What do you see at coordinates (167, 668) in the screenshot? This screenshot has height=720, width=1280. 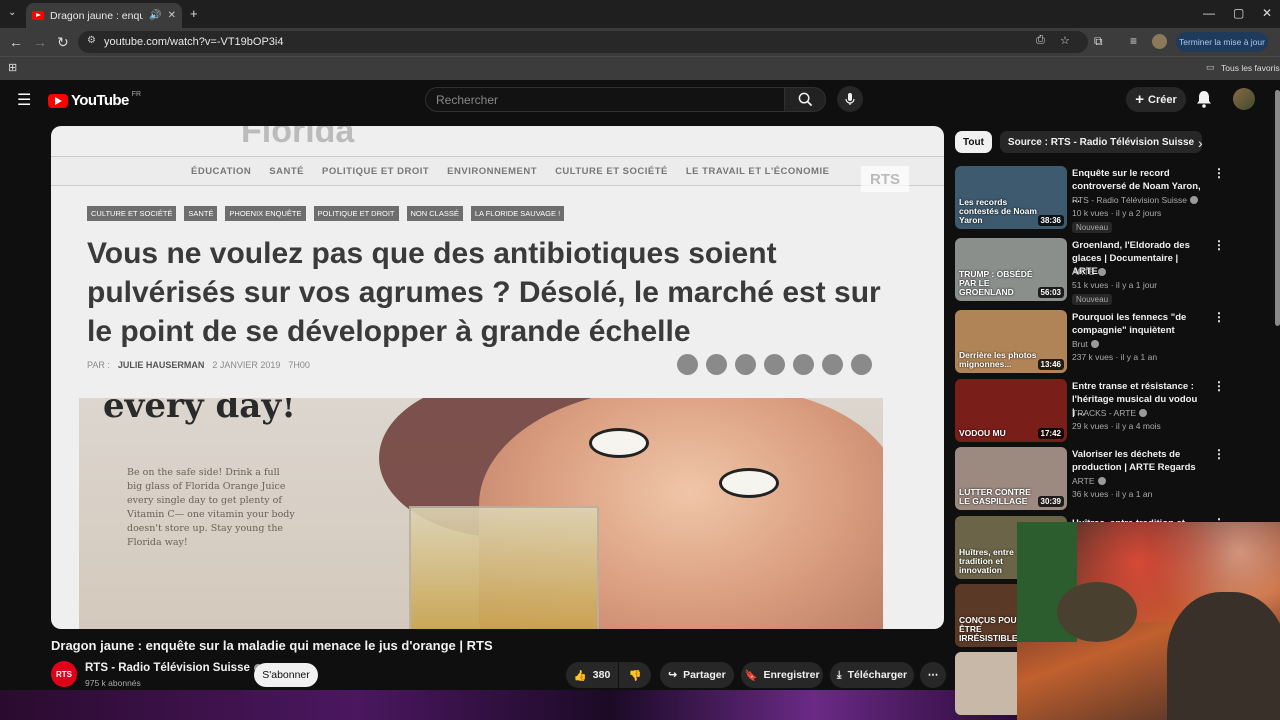 I see `channel-name-text: RTS - Radio Télévision Suisse` at bounding box center [167, 668].